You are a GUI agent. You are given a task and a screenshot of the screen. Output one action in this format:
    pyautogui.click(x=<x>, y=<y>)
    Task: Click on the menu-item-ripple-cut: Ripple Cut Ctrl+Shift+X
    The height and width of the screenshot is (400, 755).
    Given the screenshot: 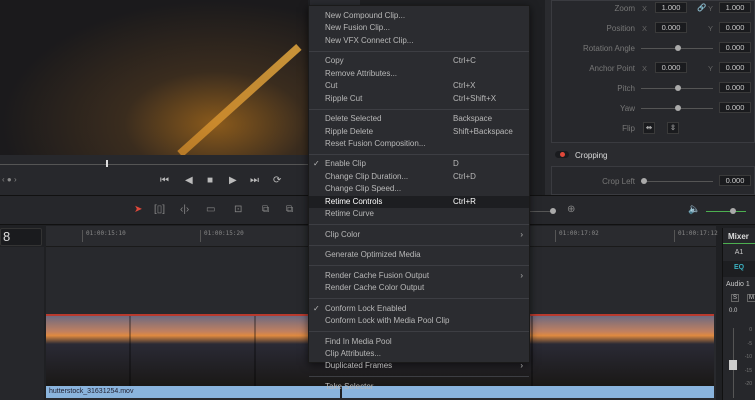 What is the action you would take?
    pyautogui.click(x=419, y=99)
    